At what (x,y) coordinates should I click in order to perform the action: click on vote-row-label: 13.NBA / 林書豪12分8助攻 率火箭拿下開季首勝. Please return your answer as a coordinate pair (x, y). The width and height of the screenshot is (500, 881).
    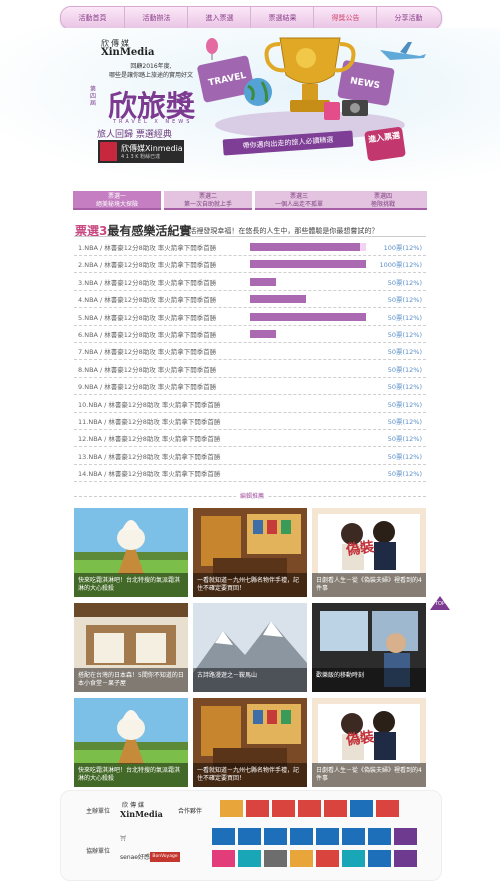
    Looking at the image, I should click on (149, 456).